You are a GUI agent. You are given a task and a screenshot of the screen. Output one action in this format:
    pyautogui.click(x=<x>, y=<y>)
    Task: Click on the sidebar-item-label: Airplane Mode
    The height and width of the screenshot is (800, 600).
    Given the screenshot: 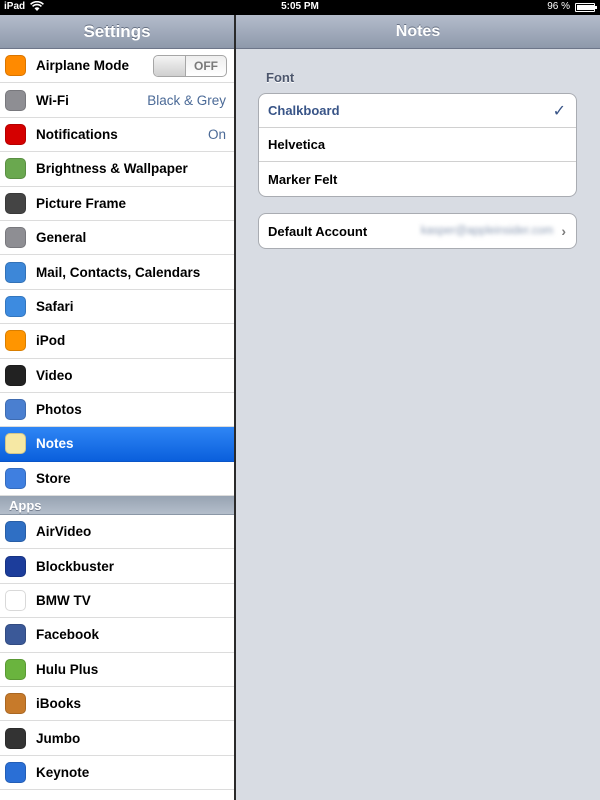 What is the action you would take?
    pyautogui.click(x=83, y=66)
    